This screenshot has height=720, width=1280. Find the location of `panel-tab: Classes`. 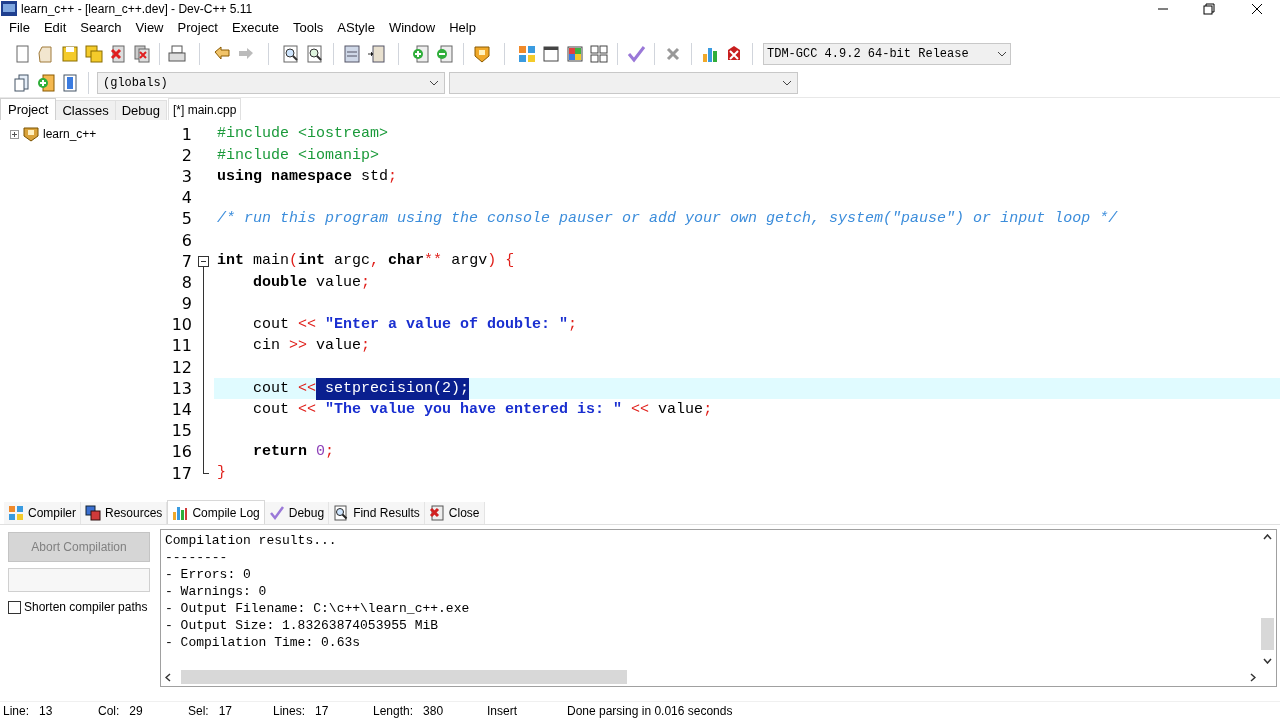

panel-tab: Classes is located at coordinates (86, 110).